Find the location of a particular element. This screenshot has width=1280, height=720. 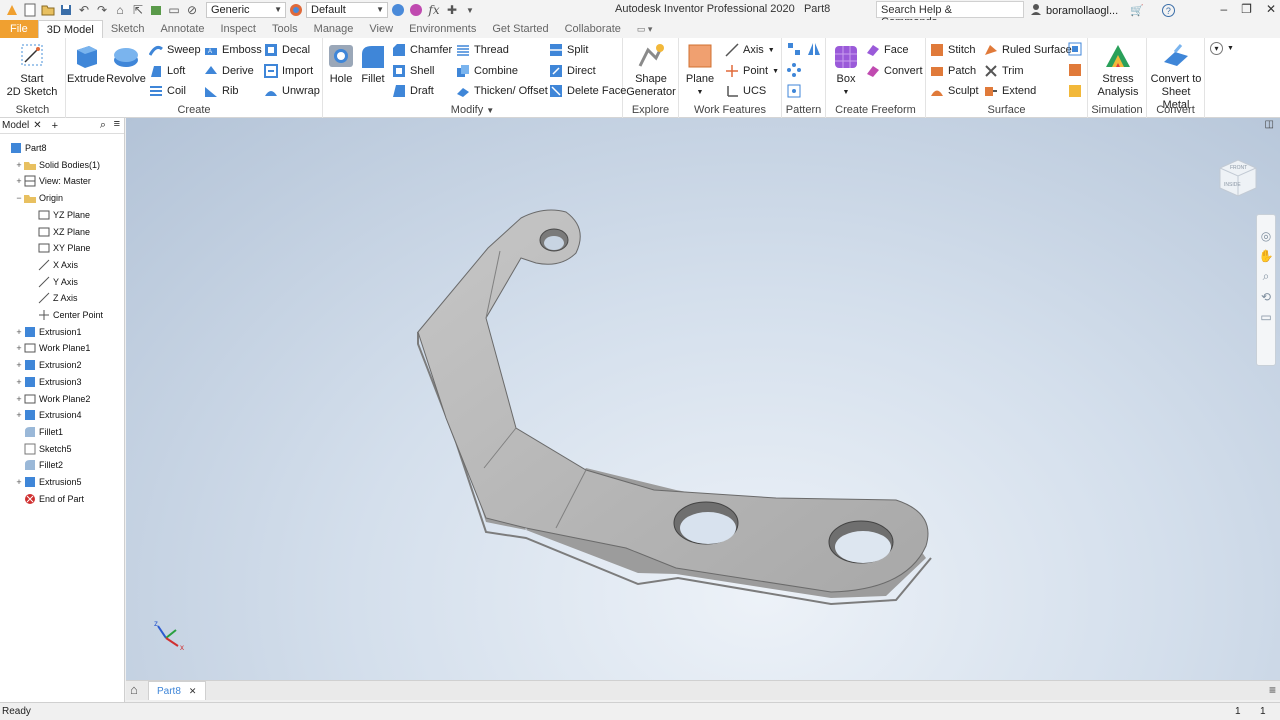

look-at-icon: ▭ is located at coordinates (1265, 317).